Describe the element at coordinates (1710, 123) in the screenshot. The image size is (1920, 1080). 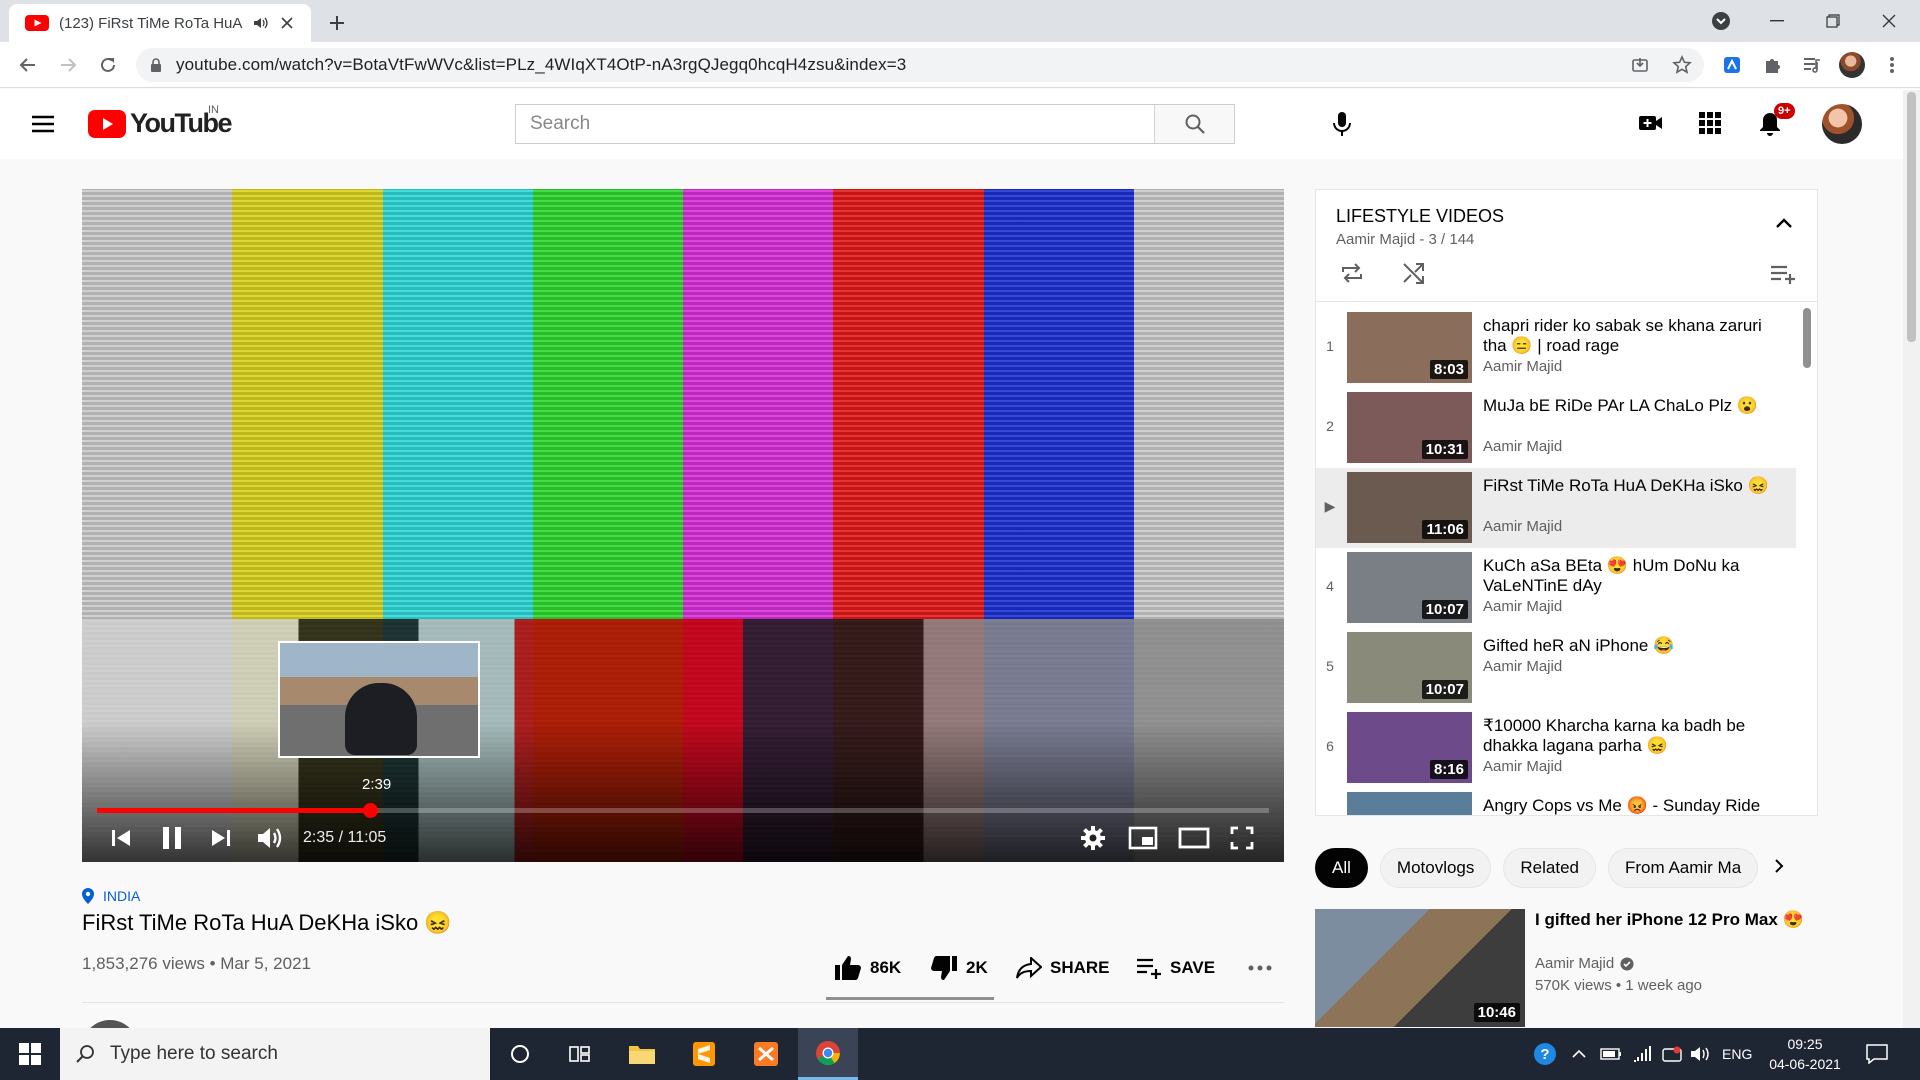
I see `apps-grid-icon` at that location.